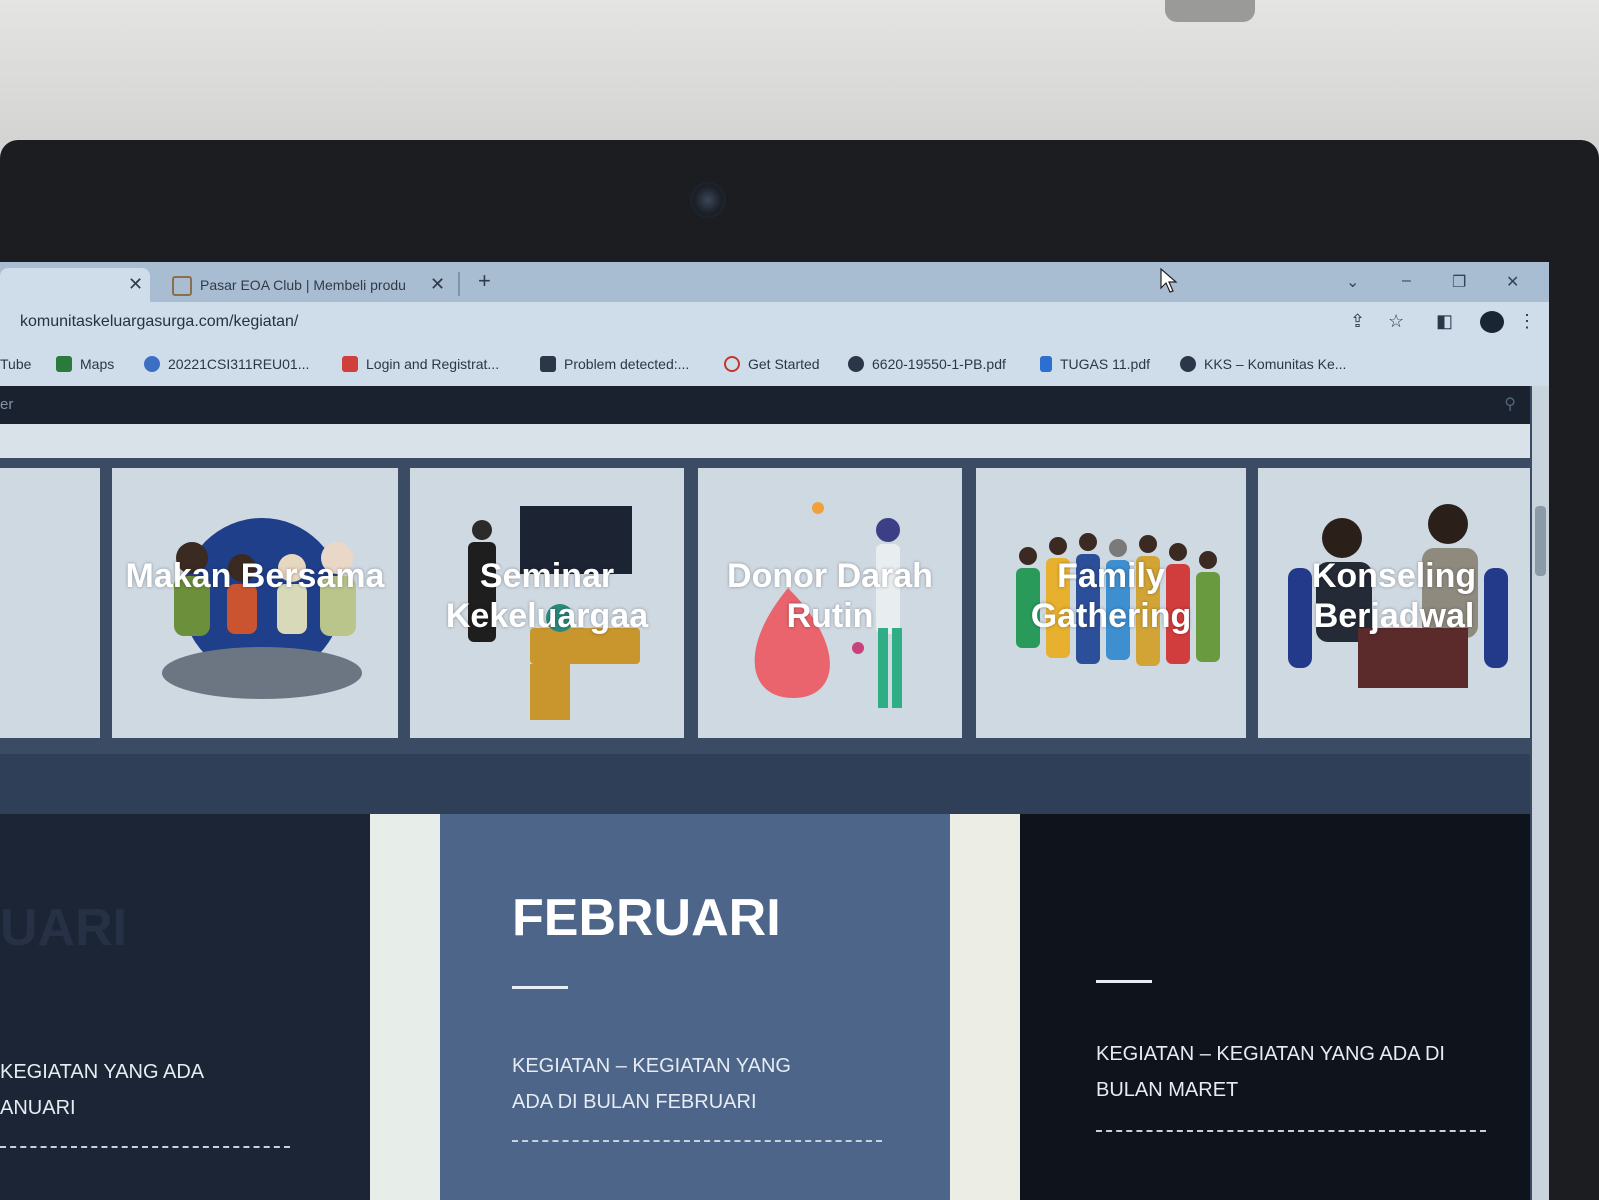 Image resolution: width=1599 pixels, height=1200 pixels. I want to click on login-icon, so click(350, 364).